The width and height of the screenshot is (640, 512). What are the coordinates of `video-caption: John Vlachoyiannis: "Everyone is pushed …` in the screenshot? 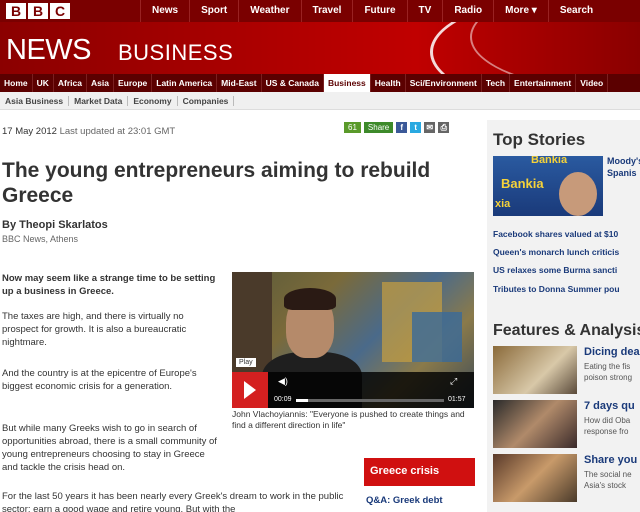 It's located at (348, 419).